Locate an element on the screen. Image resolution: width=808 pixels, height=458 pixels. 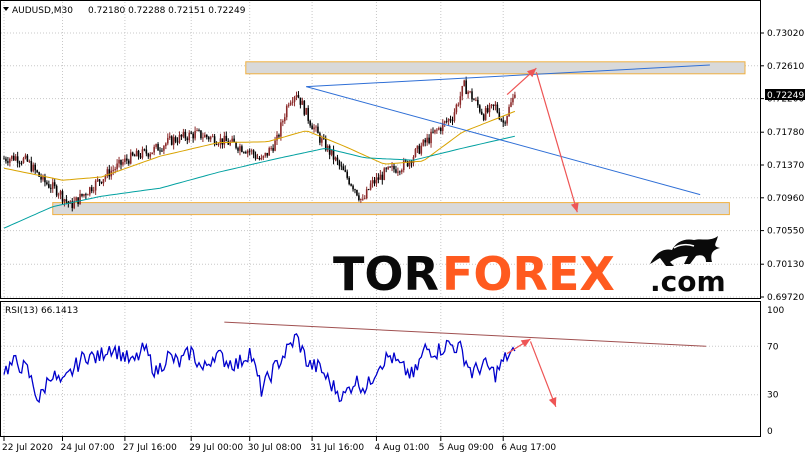
price-tick-label: 0.69720 is located at coordinates (785, 298).